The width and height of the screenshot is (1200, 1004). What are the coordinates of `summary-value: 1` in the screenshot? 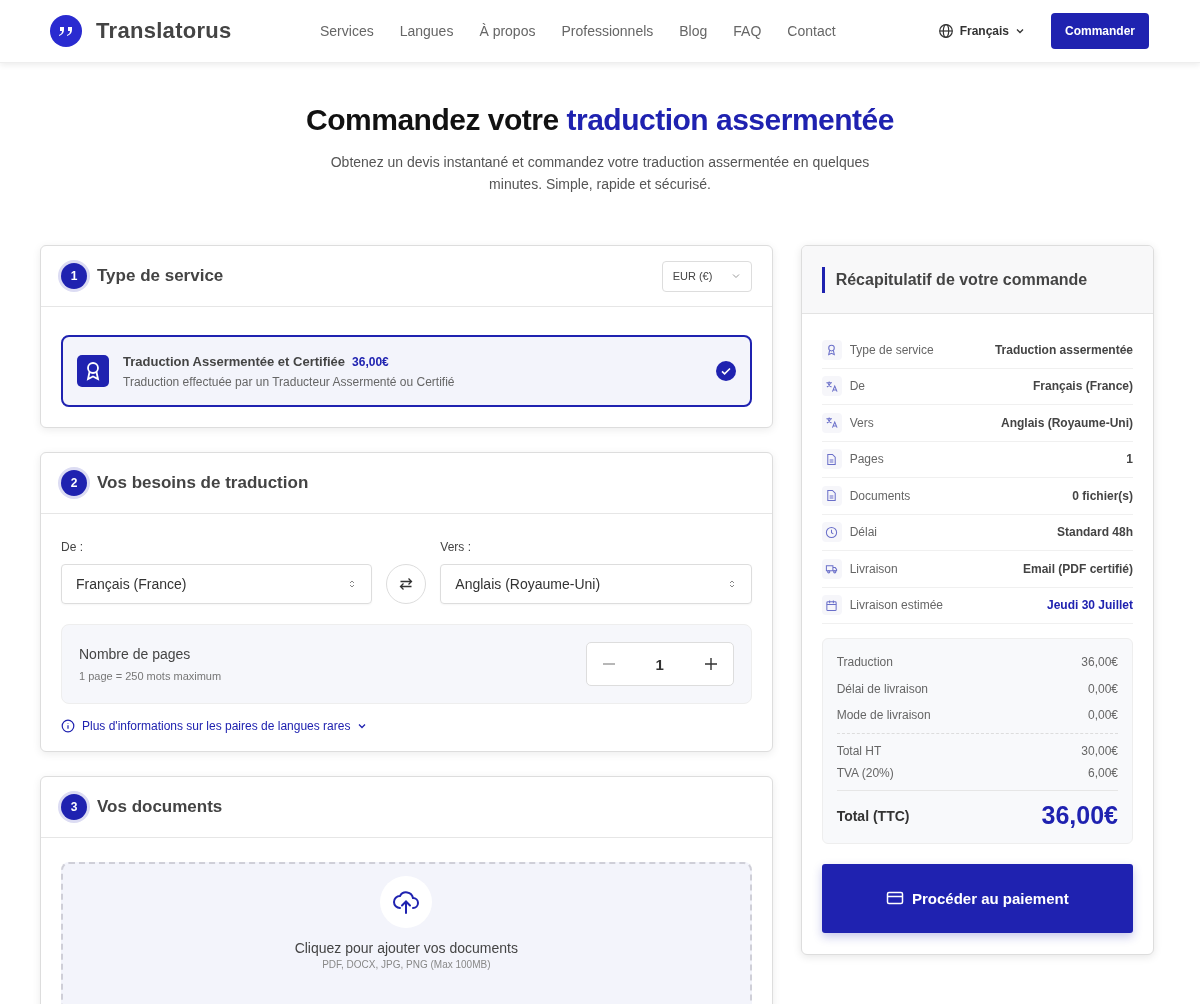 It's located at (1129, 459).